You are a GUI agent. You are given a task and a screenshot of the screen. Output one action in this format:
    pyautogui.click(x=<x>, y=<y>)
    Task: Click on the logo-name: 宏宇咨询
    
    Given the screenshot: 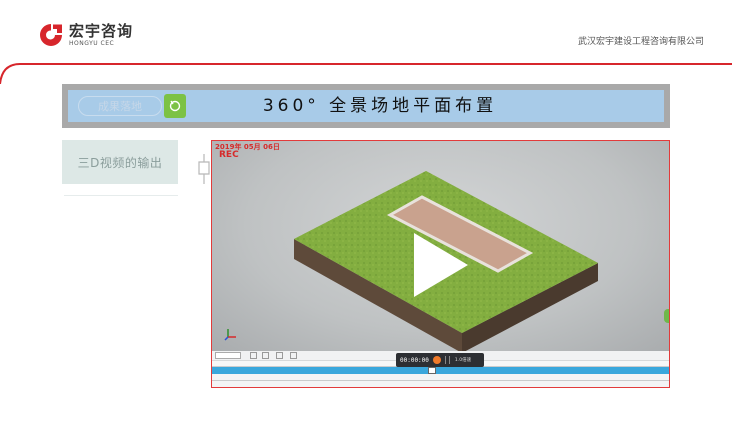 What is the action you would take?
    pyautogui.click(x=101, y=30)
    